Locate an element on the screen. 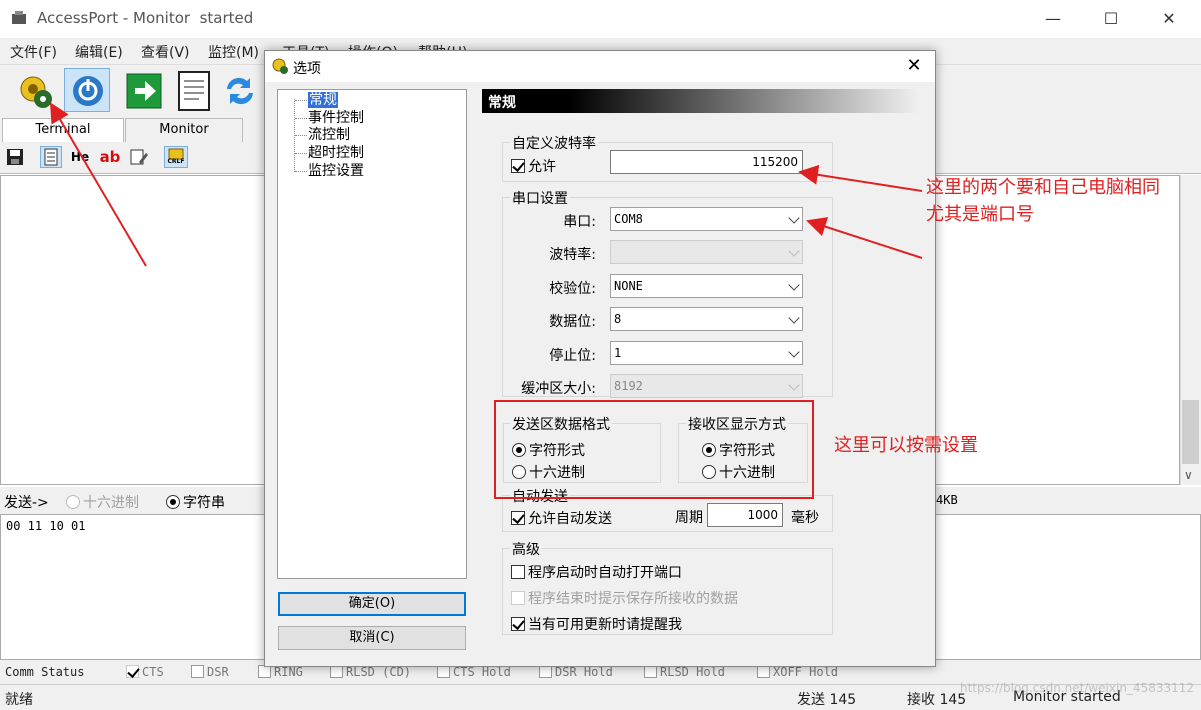 The width and height of the screenshot is (1201, 710). annotation-arrow-toolbar is located at coordinates (98, 184).